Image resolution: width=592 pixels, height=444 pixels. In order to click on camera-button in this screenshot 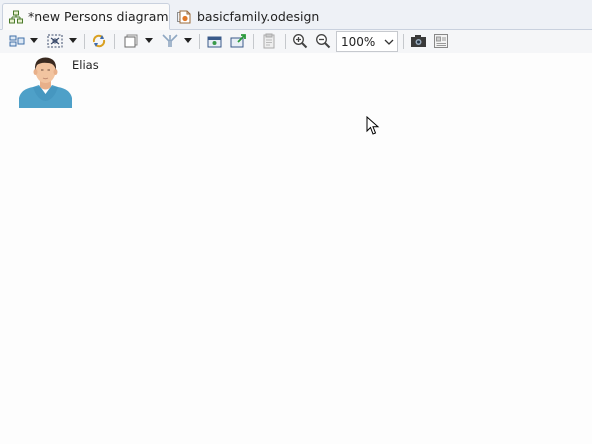, I will do `click(418, 41)`.